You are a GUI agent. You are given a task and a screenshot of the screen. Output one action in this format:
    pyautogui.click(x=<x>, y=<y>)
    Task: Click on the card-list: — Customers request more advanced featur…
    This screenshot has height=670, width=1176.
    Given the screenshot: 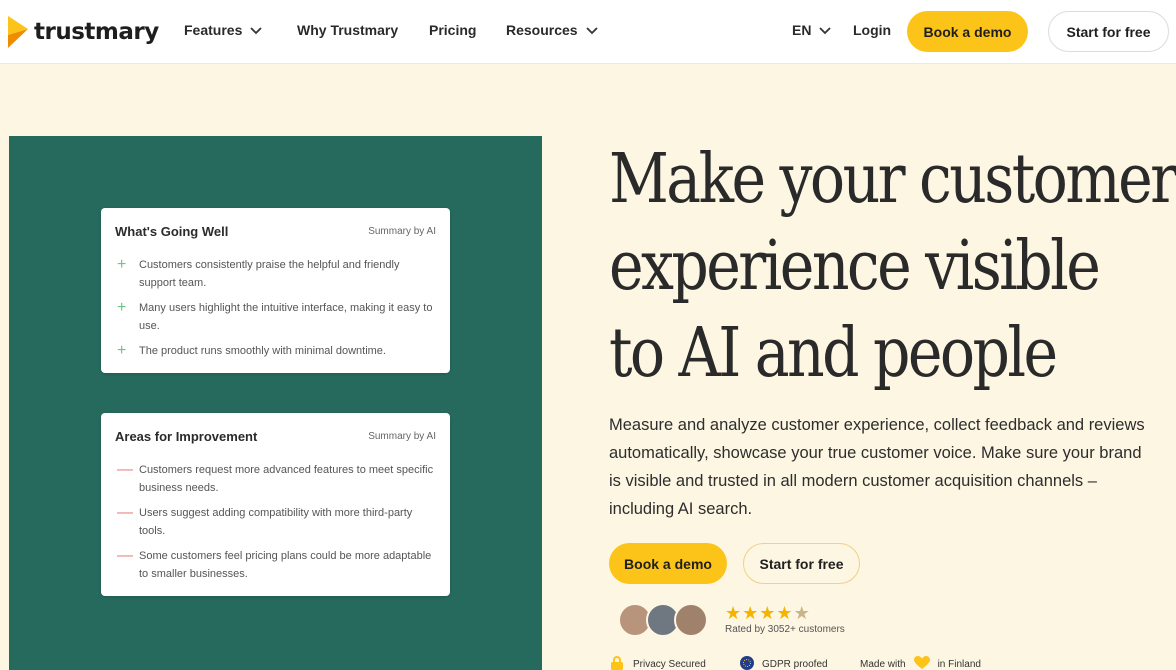 What is the action you would take?
    pyautogui.click(x=275, y=525)
    